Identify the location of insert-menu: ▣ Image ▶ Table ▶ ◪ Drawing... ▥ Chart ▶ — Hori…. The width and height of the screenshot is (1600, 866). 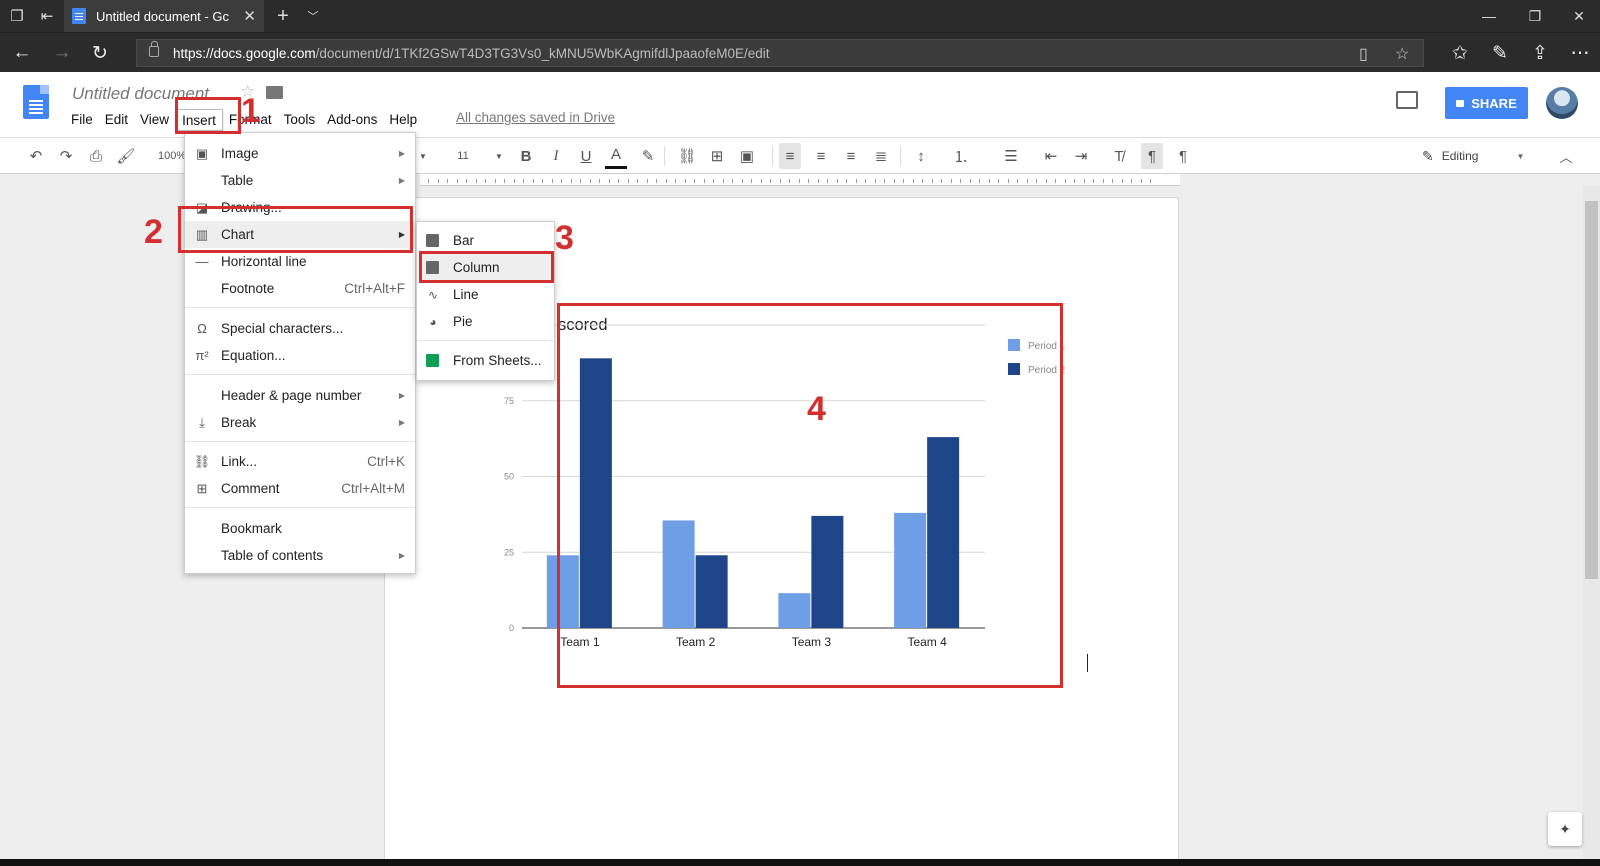
(300, 353).